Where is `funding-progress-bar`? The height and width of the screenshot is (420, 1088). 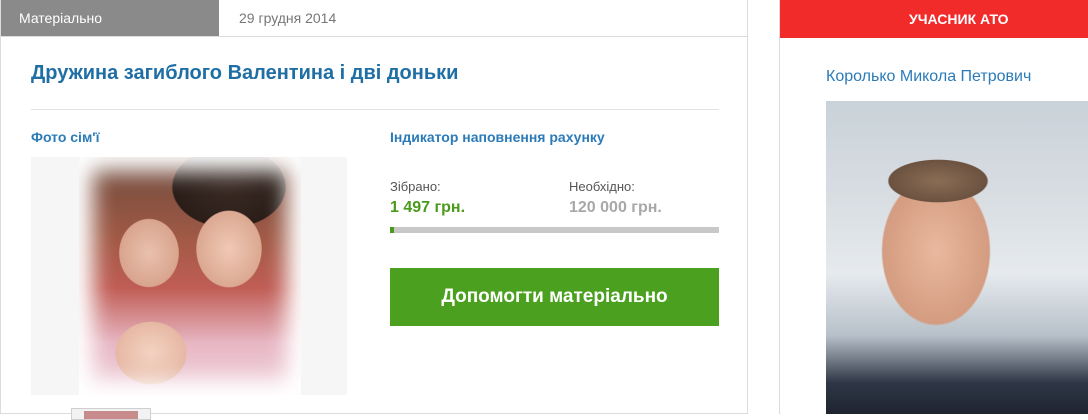
funding-progress-bar is located at coordinates (554, 230).